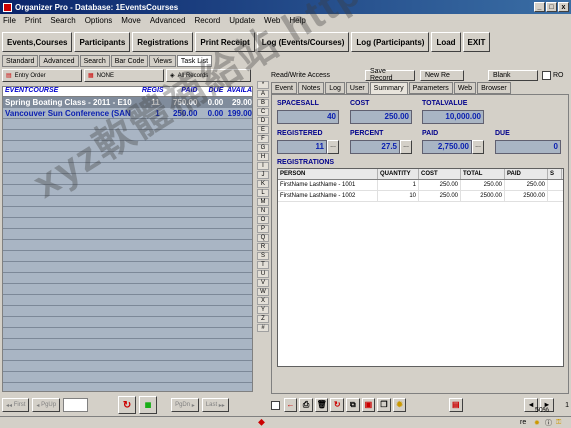  I want to click on totalvalue-field: 10,000.00, so click(453, 117).